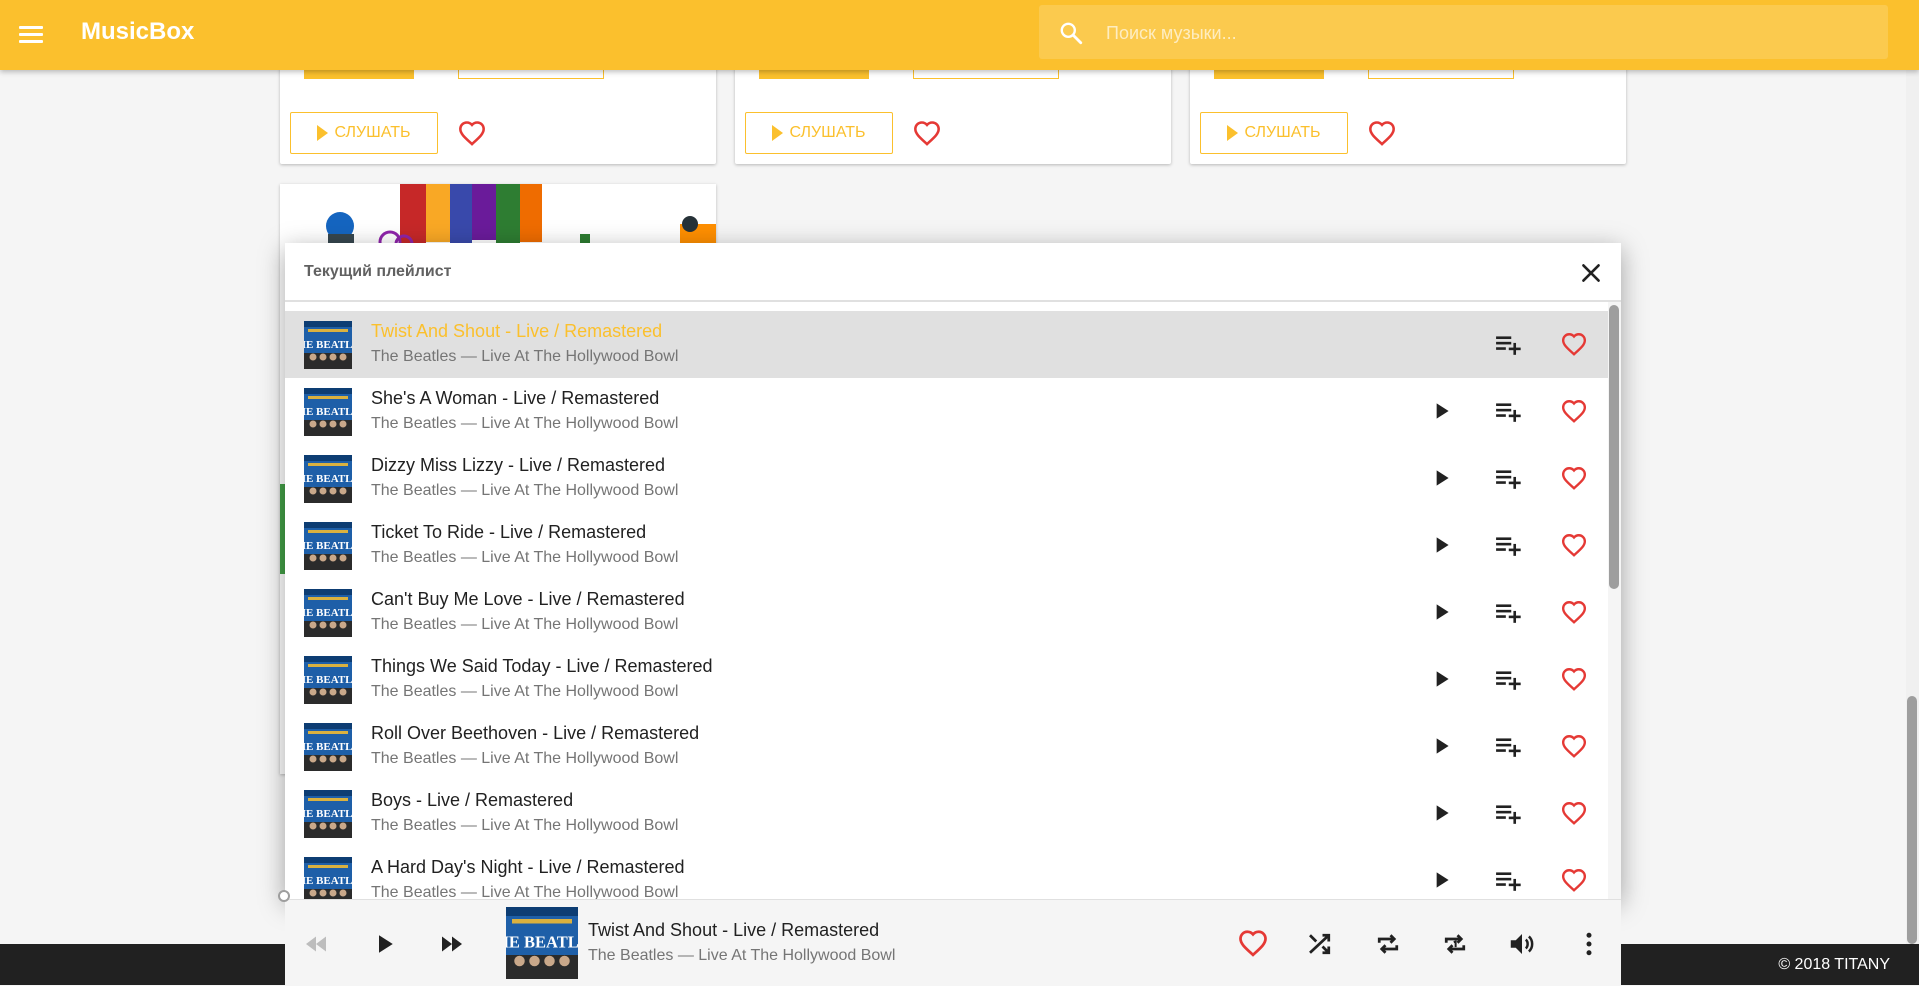 The image size is (1919, 986). What do you see at coordinates (316, 944) in the screenshot?
I see `skip-previous-icon` at bounding box center [316, 944].